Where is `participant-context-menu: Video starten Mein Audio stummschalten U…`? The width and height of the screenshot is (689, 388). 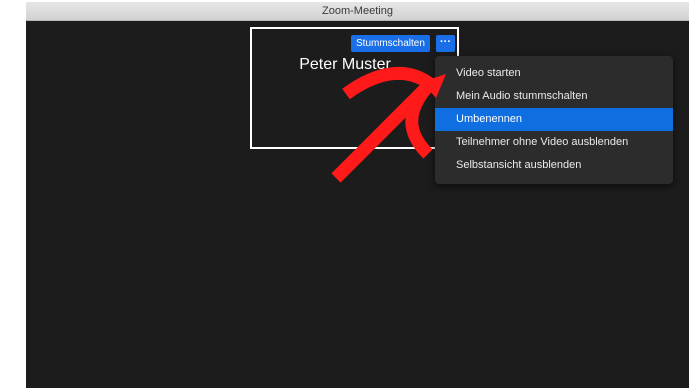 participant-context-menu: Video starten Mein Audio stummschalten U… is located at coordinates (554, 120).